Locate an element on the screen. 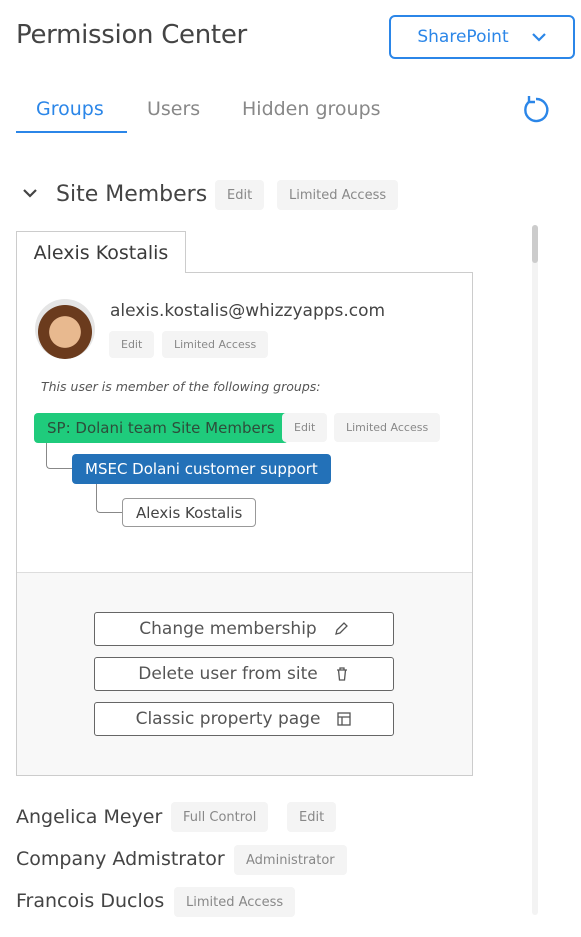  change-membership-button: Change membership is located at coordinates (244, 629).